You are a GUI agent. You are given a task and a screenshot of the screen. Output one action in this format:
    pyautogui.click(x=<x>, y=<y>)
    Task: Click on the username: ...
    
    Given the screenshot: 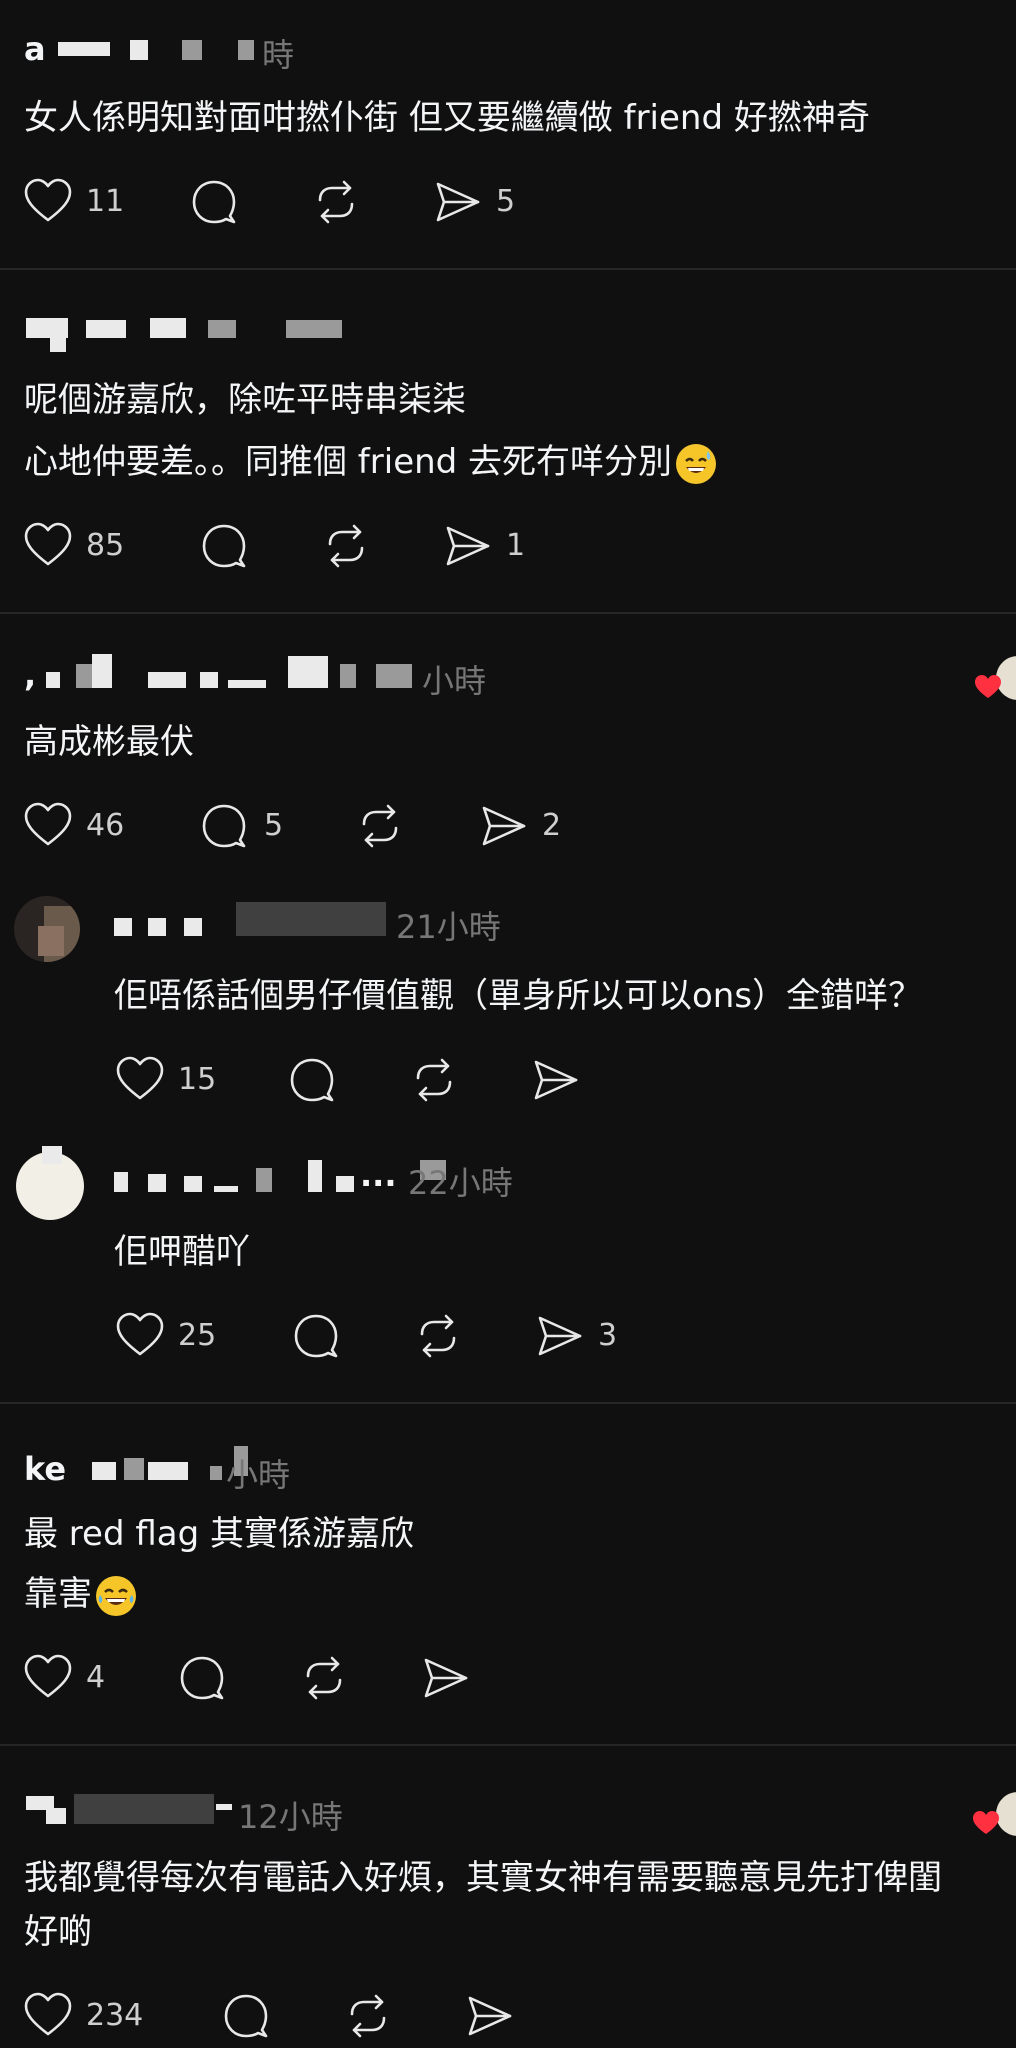 What is the action you would take?
    pyautogui.click(x=378, y=1175)
    